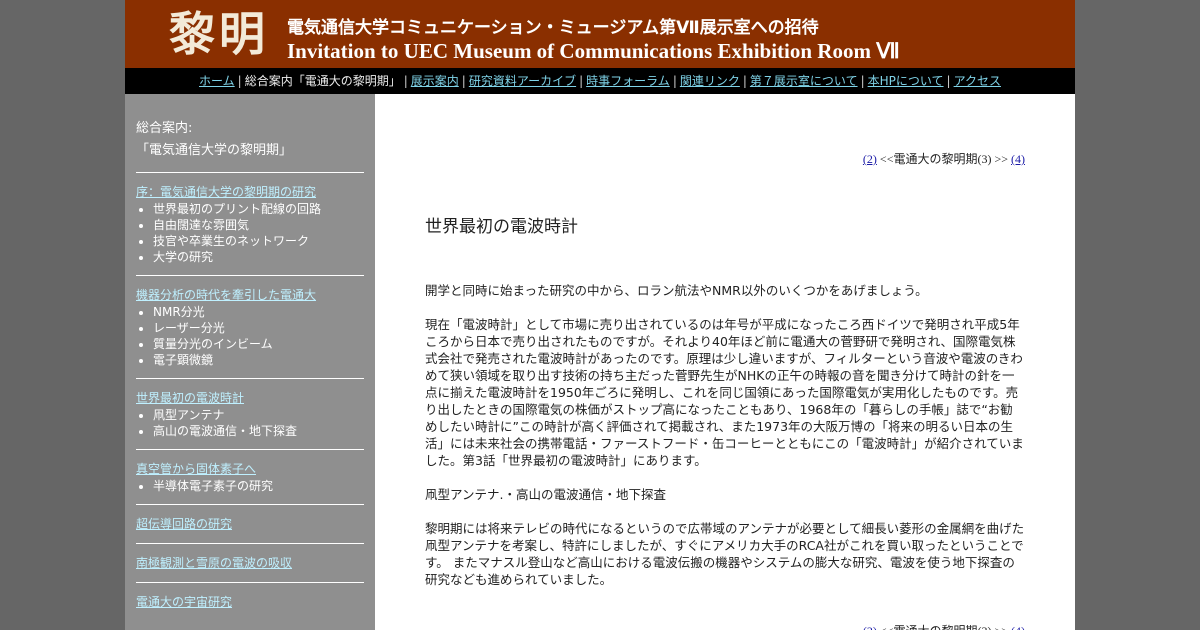 The height and width of the screenshot is (630, 1200). I want to click on sidebar-section-link: 南極観測と雪原の電波の吸収, so click(250, 563).